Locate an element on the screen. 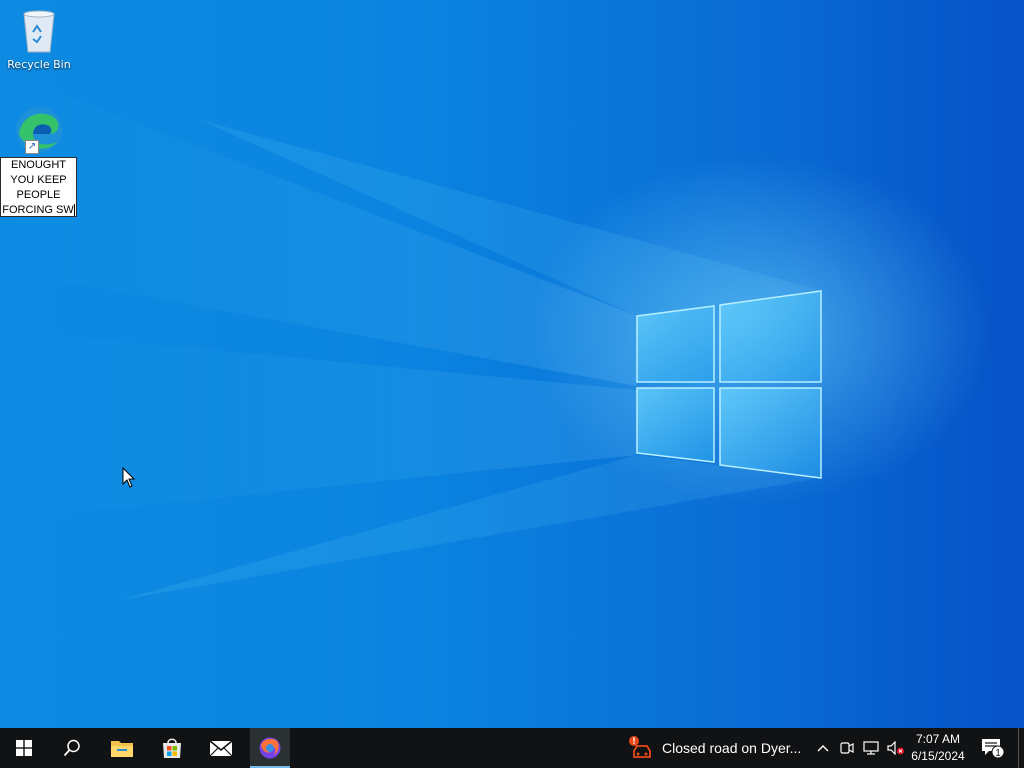  clock-time: 7:07 AM is located at coordinates (938, 739).